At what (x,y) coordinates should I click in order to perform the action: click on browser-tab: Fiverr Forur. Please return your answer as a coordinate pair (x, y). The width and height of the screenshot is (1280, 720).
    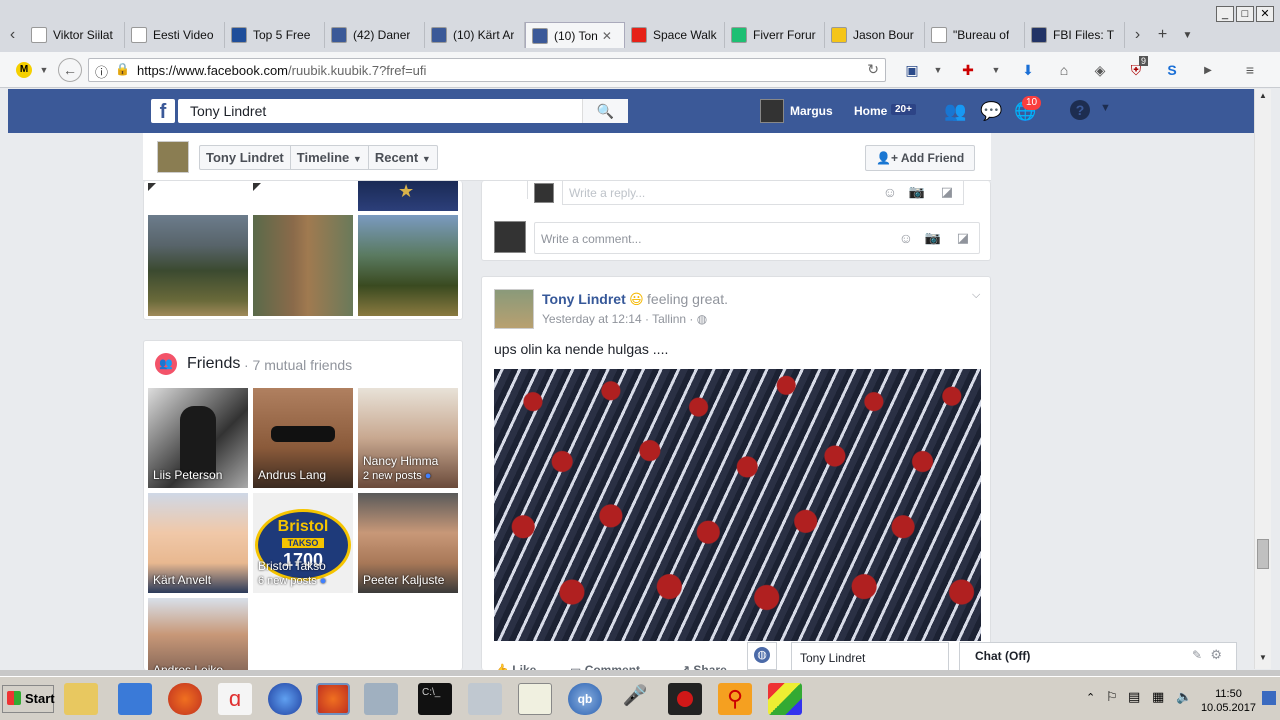
    Looking at the image, I should click on (775, 35).